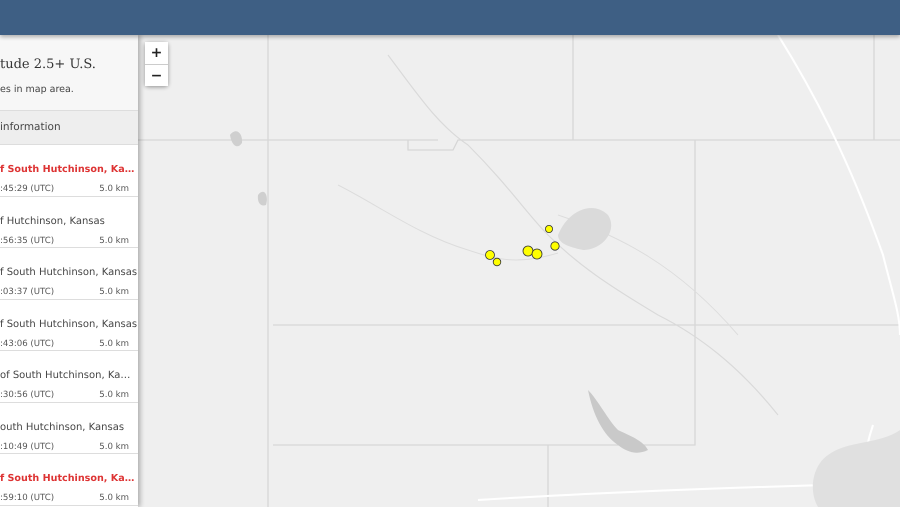  I want to click on event-time: :43:06 (UTC), so click(27, 344).